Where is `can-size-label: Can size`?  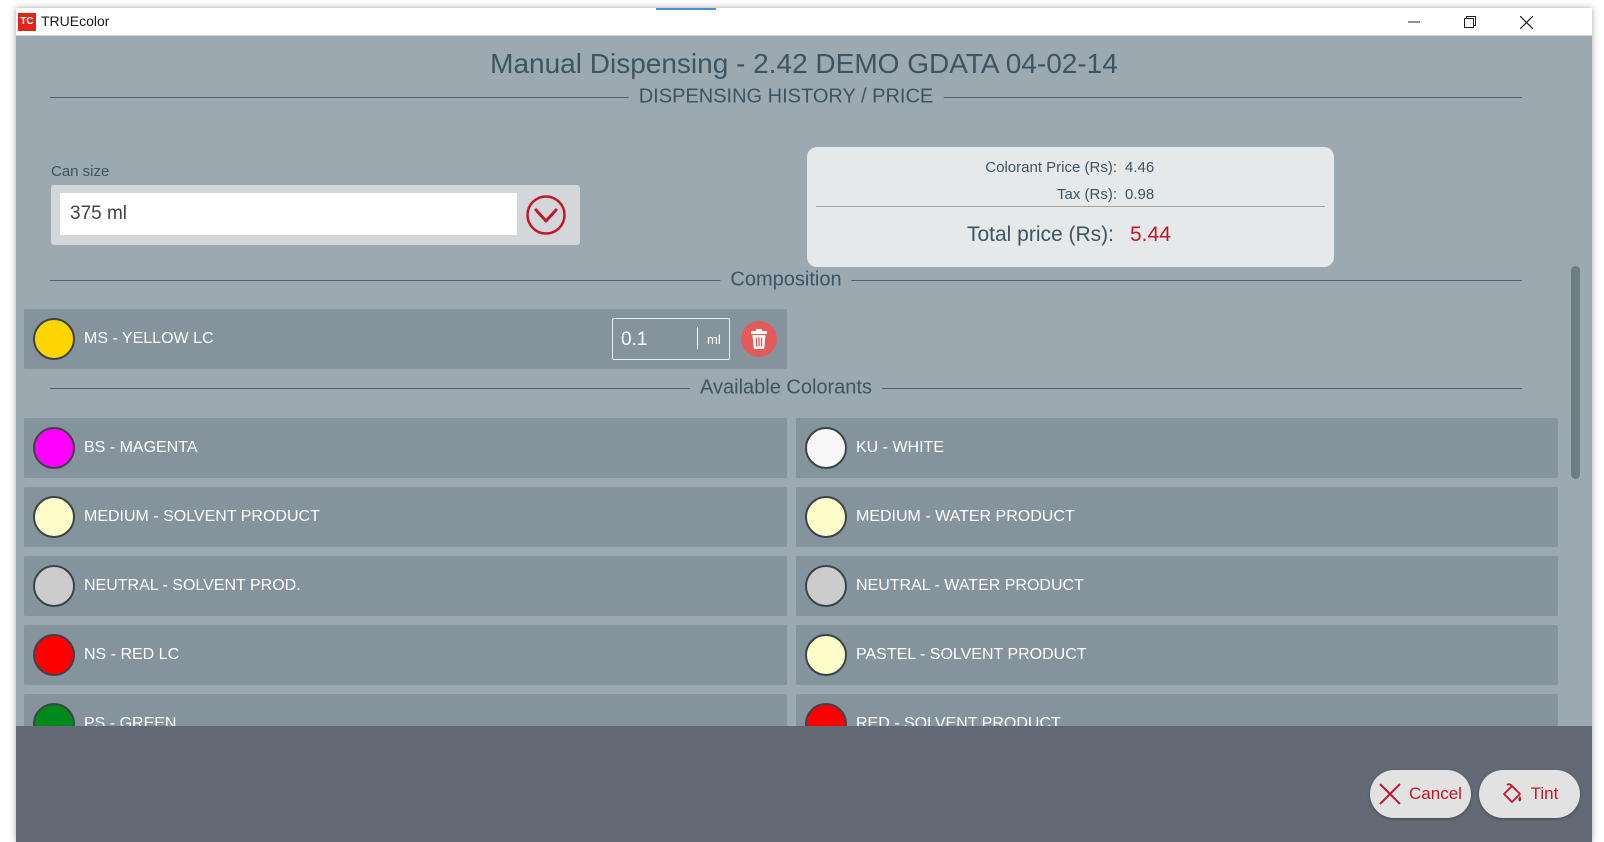
can-size-label: Can size is located at coordinates (80, 171).